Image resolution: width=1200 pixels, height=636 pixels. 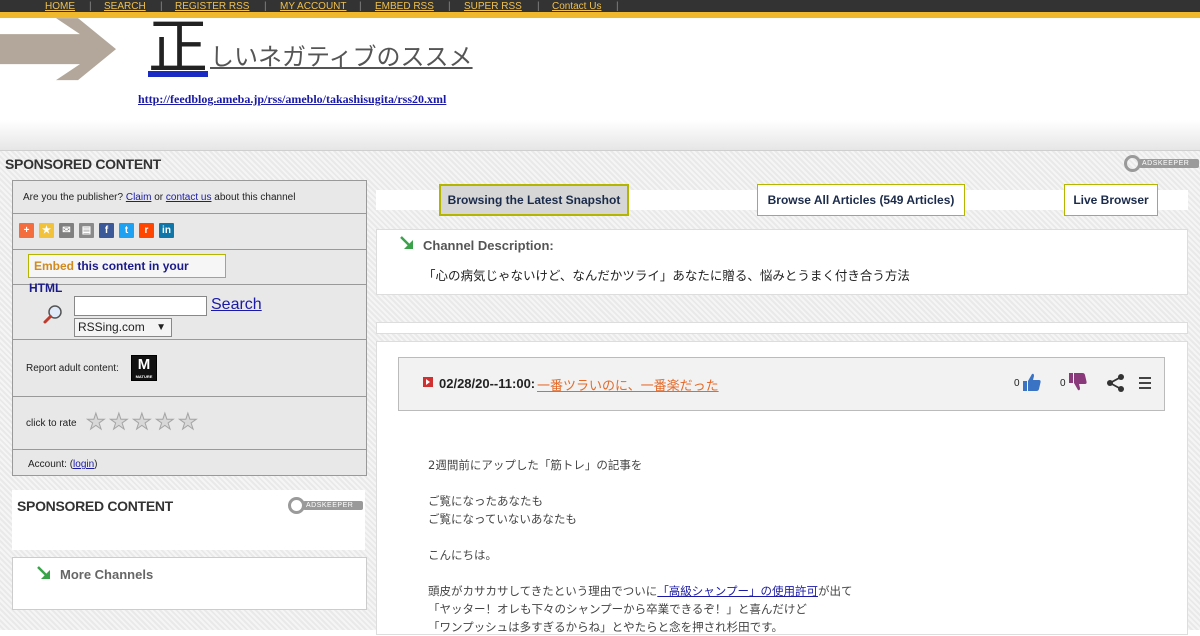 I want to click on account-row: Account: (login), so click(x=63, y=464).